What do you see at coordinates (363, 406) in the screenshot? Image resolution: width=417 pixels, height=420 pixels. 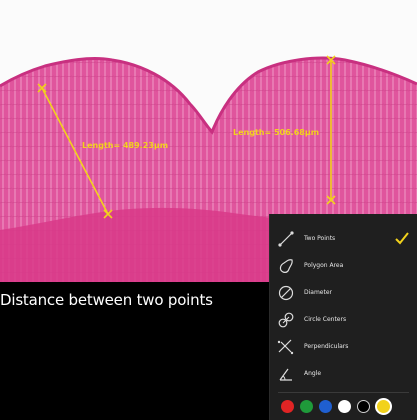 I see `color-swatch-black` at bounding box center [363, 406].